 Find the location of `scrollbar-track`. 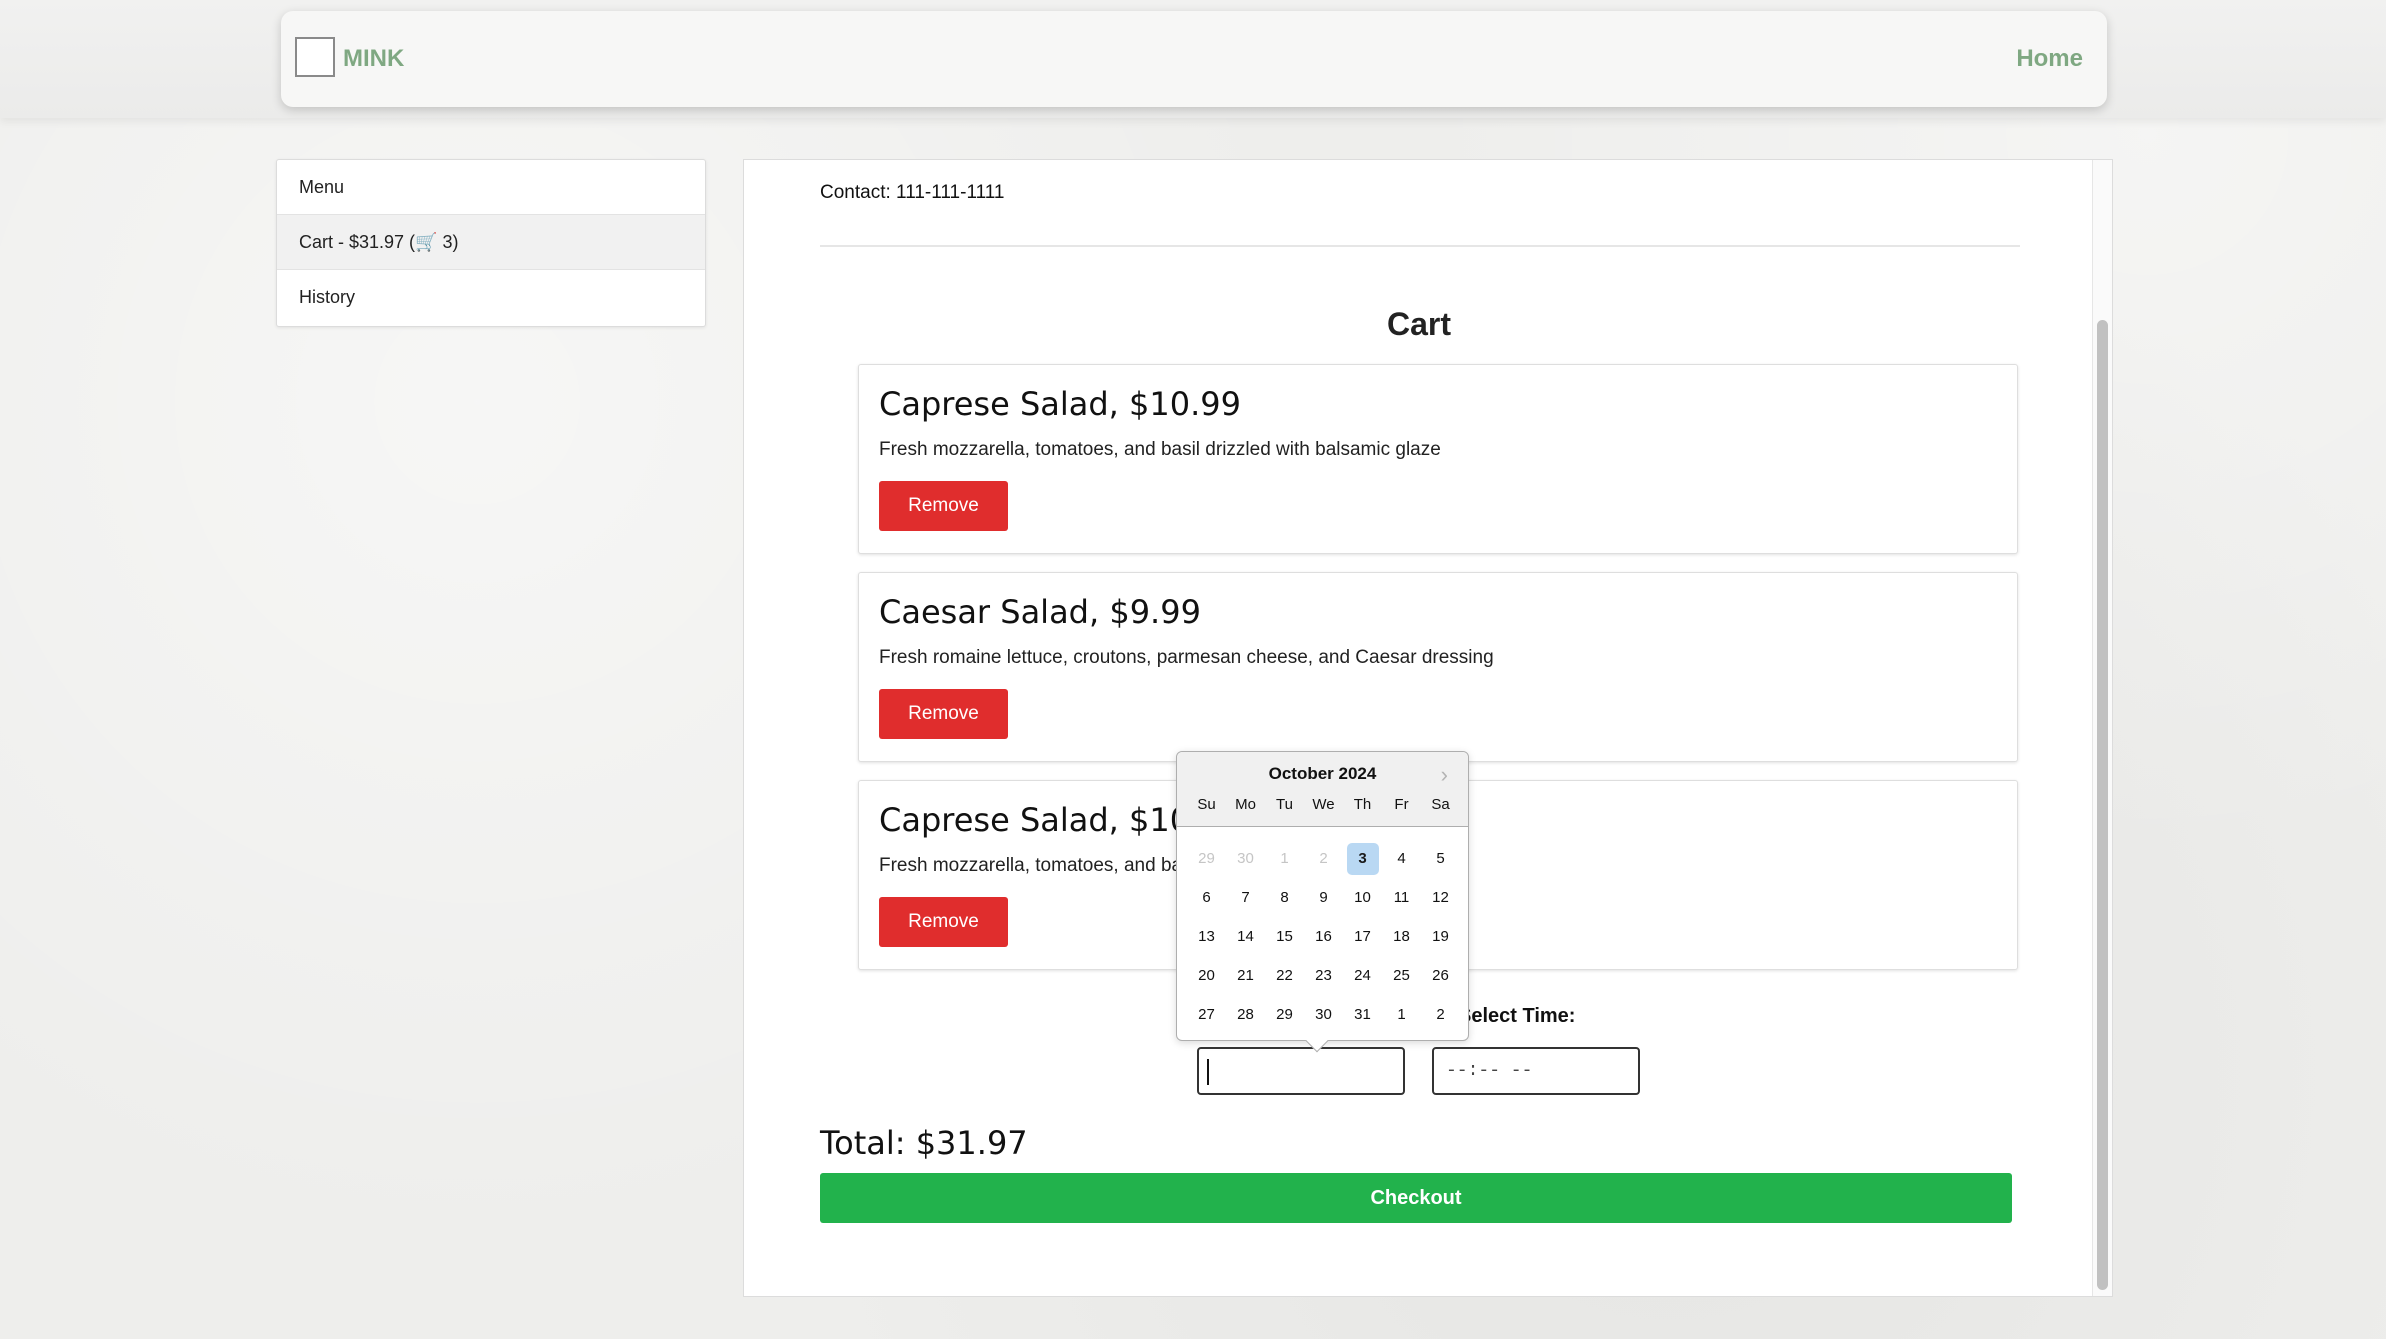

scrollbar-track is located at coordinates (2102, 728).